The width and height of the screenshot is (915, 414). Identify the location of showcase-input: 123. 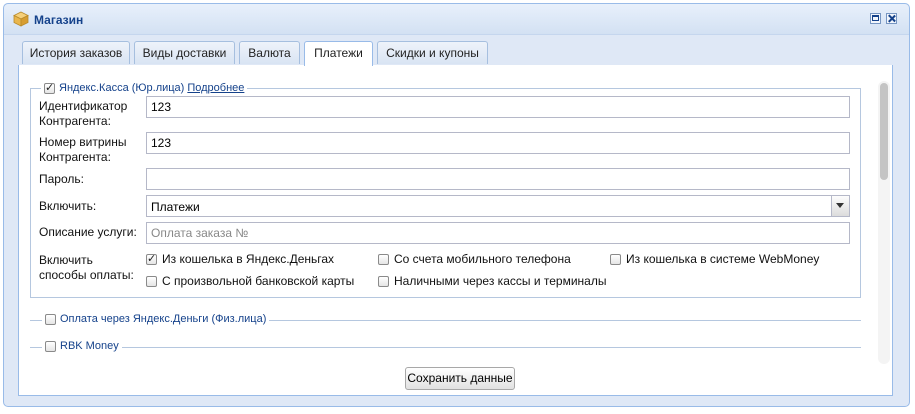
(498, 143).